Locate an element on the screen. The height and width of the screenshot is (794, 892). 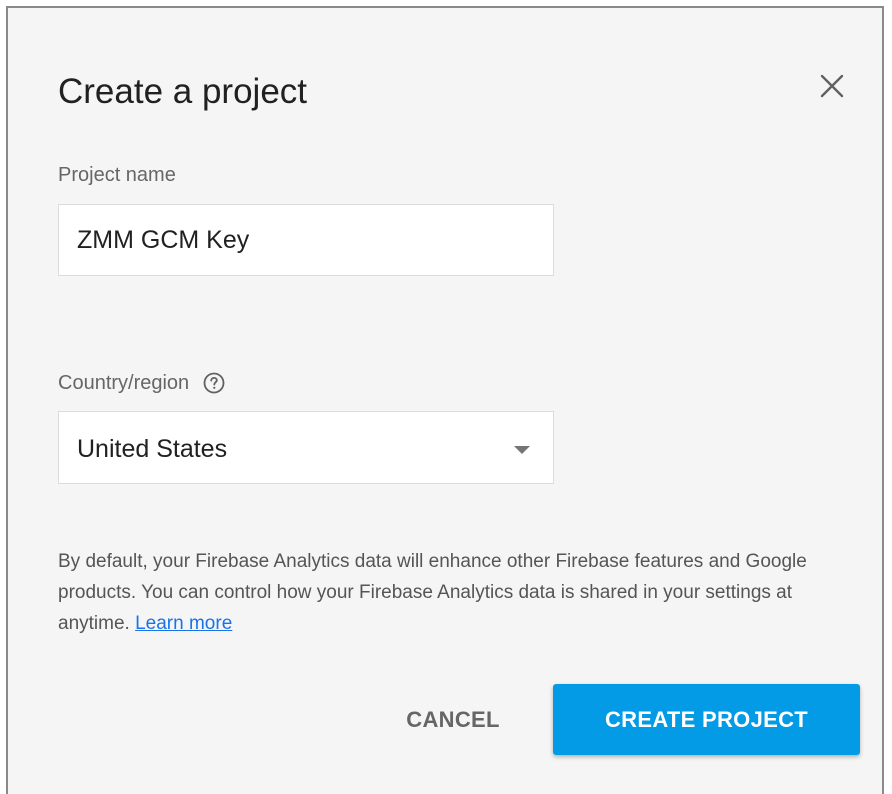
close-icon is located at coordinates (832, 86).